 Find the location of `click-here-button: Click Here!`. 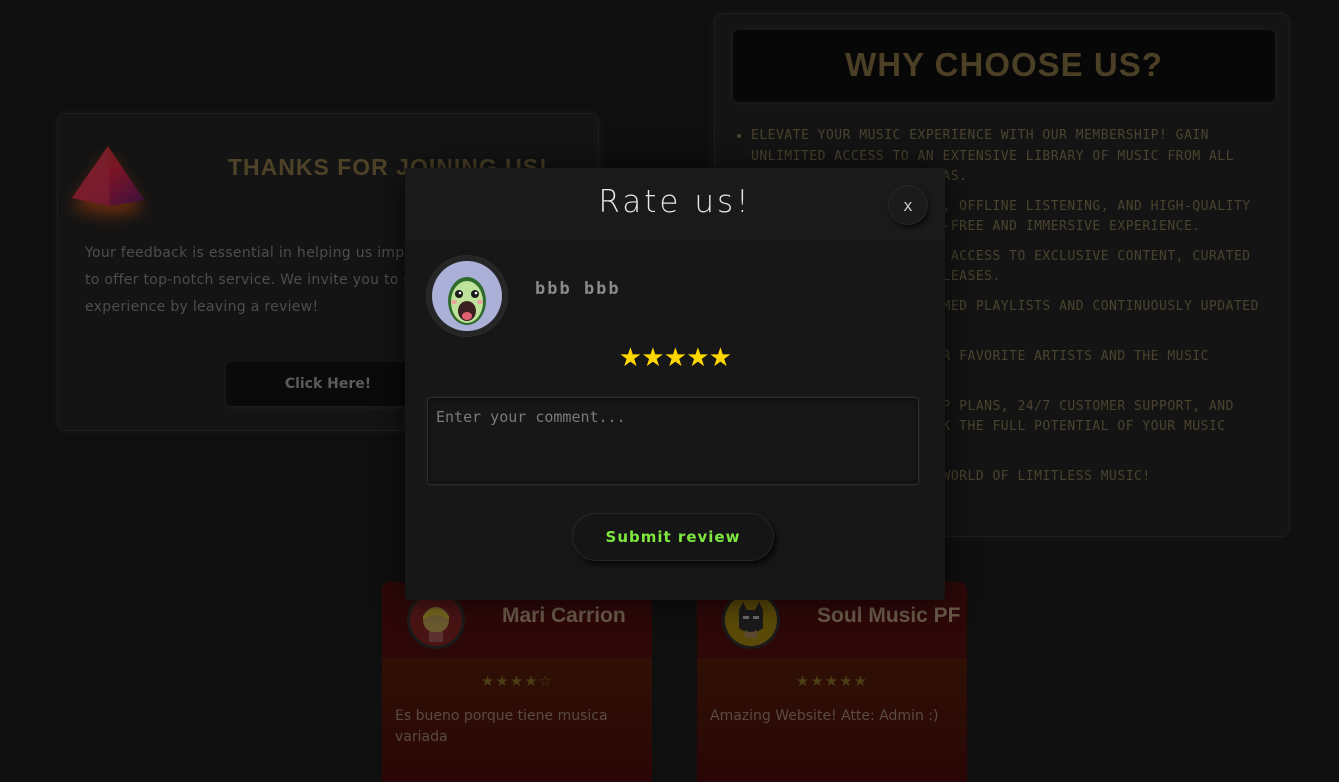

click-here-button: Click Here! is located at coordinates (328, 384).